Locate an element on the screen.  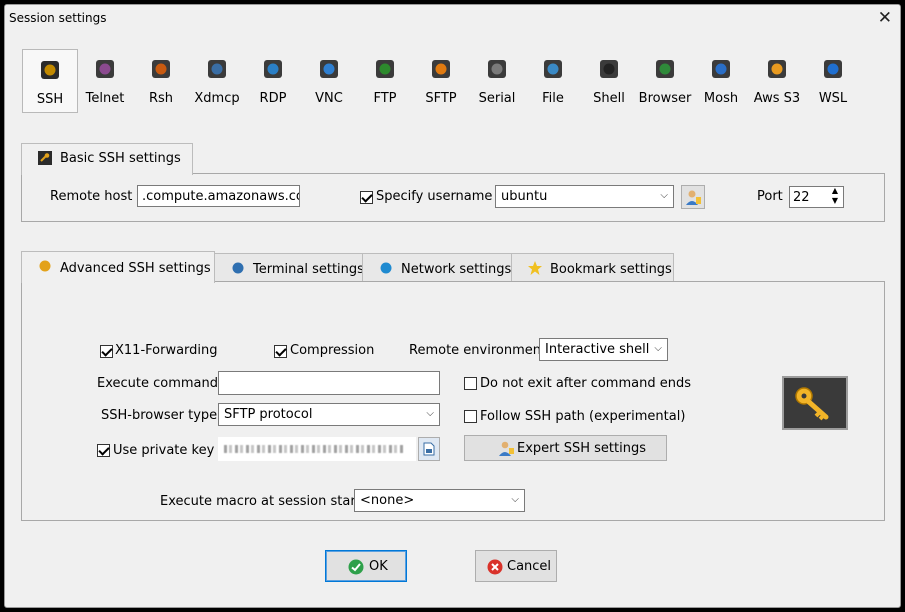
session-type-label: File is located at coordinates (553, 98).